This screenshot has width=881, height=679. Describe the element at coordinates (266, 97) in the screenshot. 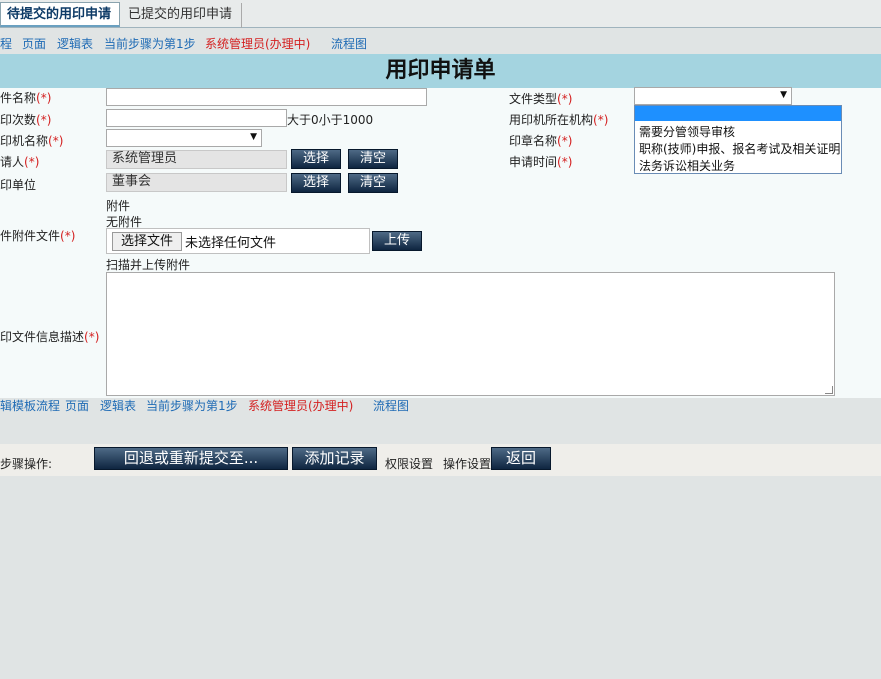

I see `doc-name-input` at that location.